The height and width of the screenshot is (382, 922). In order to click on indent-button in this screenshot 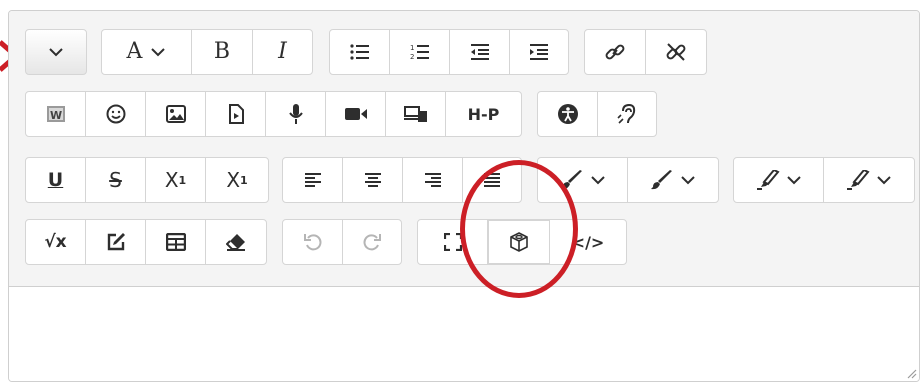, I will do `click(539, 52)`.